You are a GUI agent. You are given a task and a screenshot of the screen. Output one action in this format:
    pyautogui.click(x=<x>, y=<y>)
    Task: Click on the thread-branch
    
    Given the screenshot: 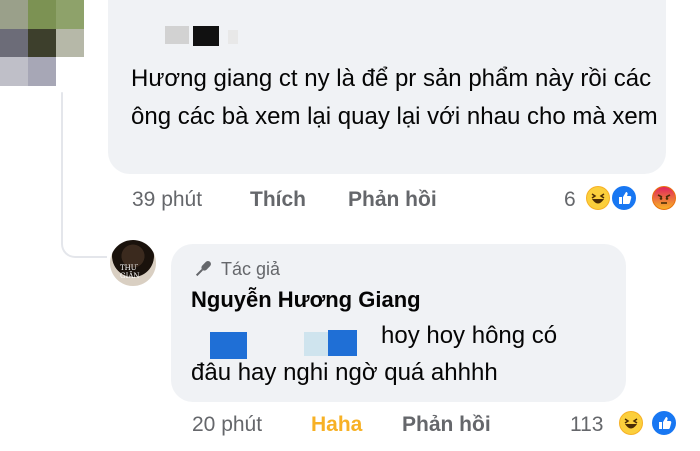 What is the action you would take?
    pyautogui.click(x=84, y=247)
    